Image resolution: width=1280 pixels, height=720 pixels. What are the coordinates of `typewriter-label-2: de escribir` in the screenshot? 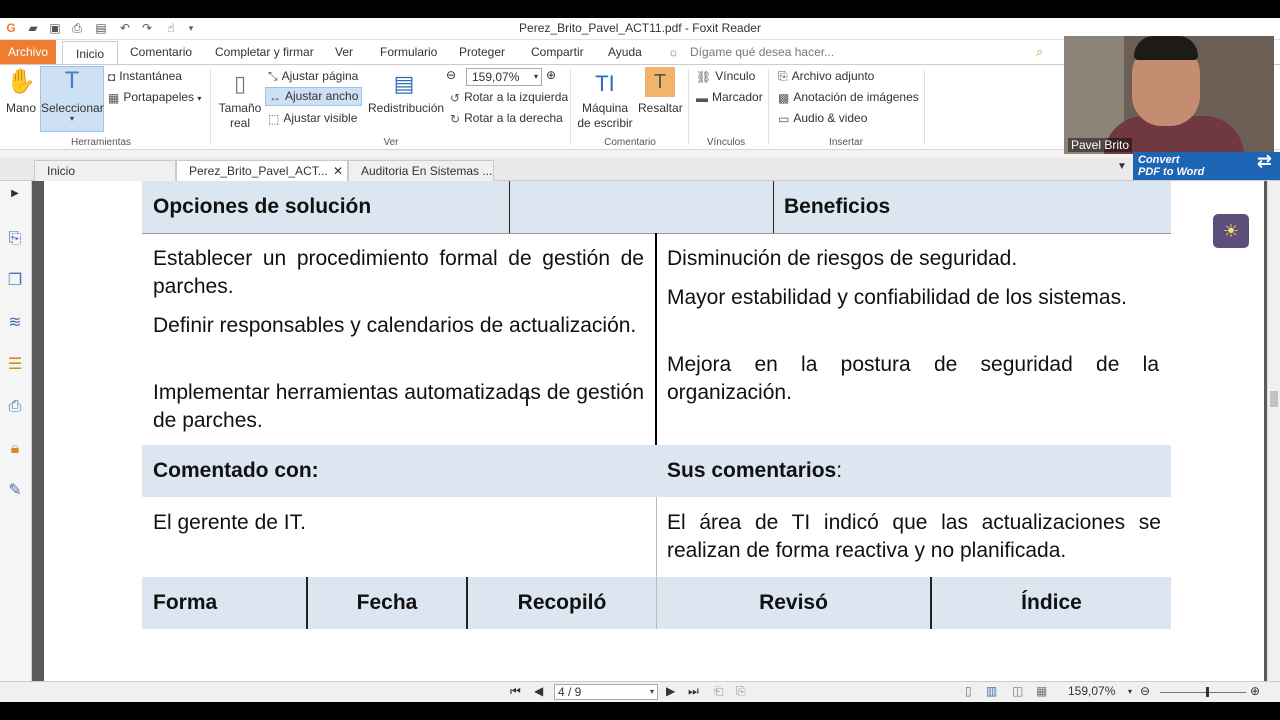 It's located at (605, 123).